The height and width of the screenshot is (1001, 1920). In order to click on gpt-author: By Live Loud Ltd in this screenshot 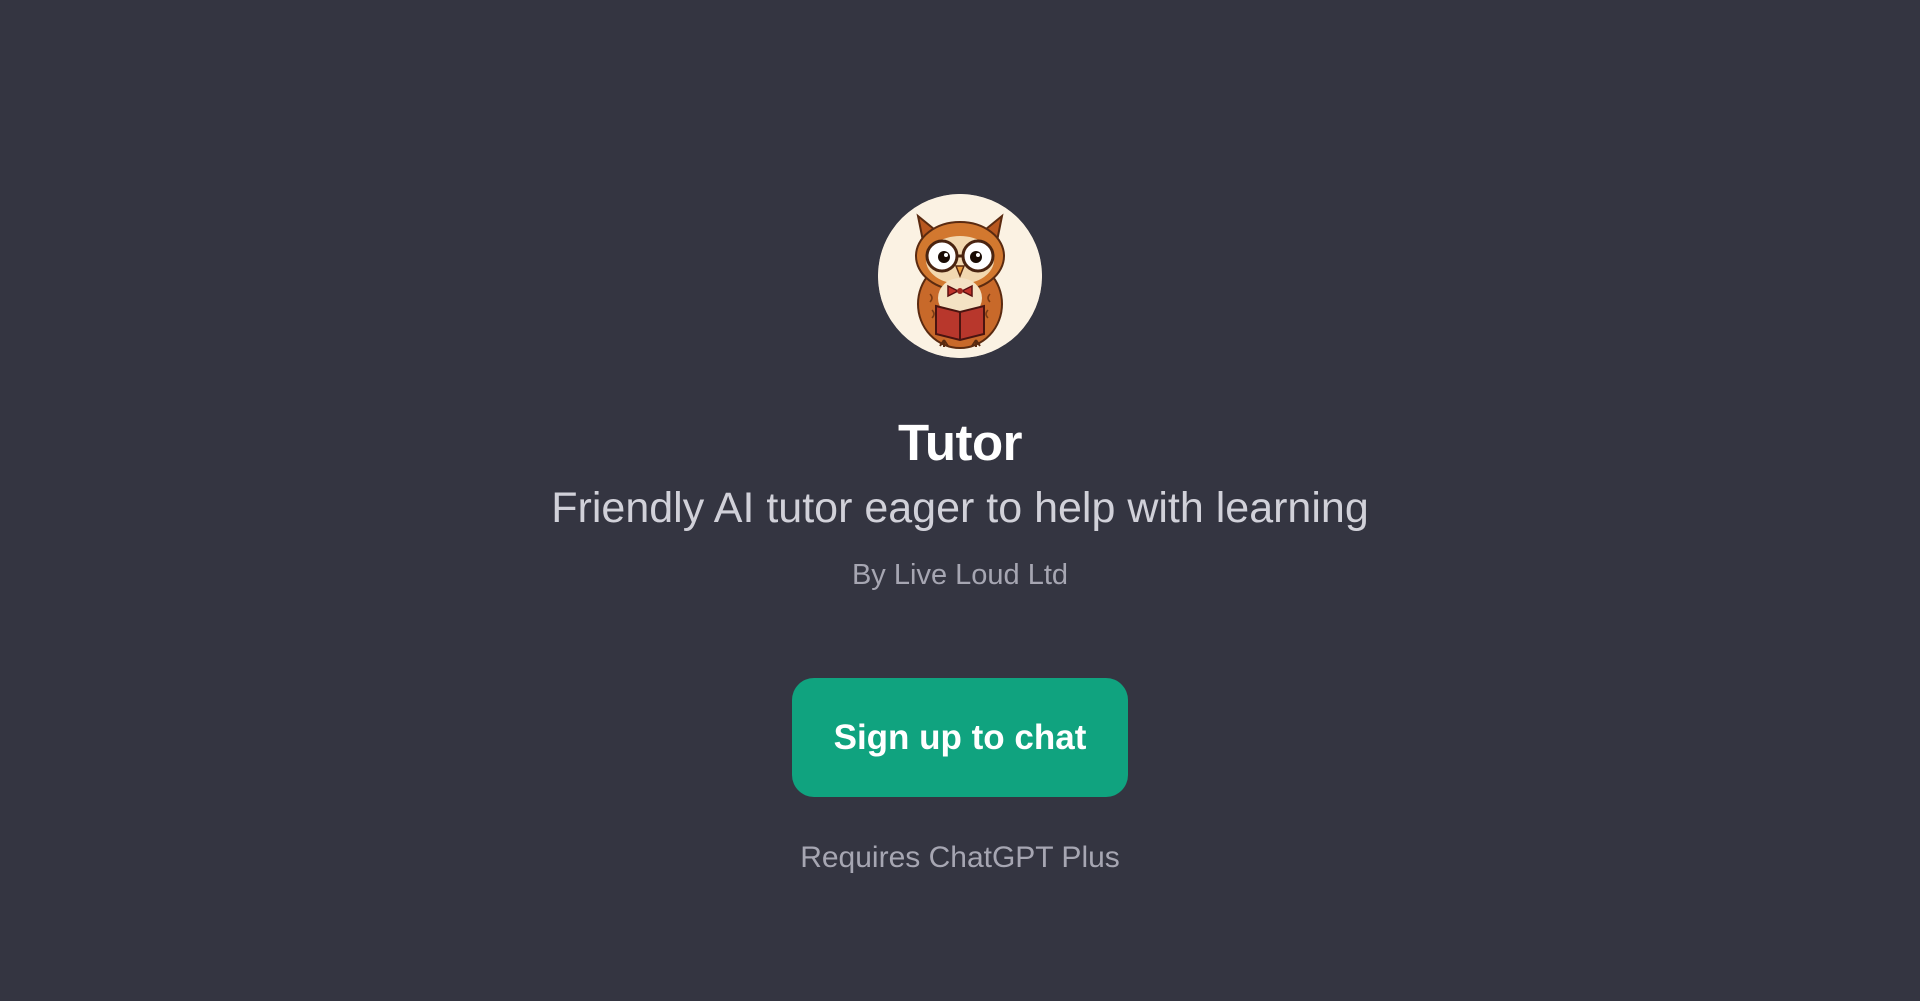, I will do `click(960, 575)`.